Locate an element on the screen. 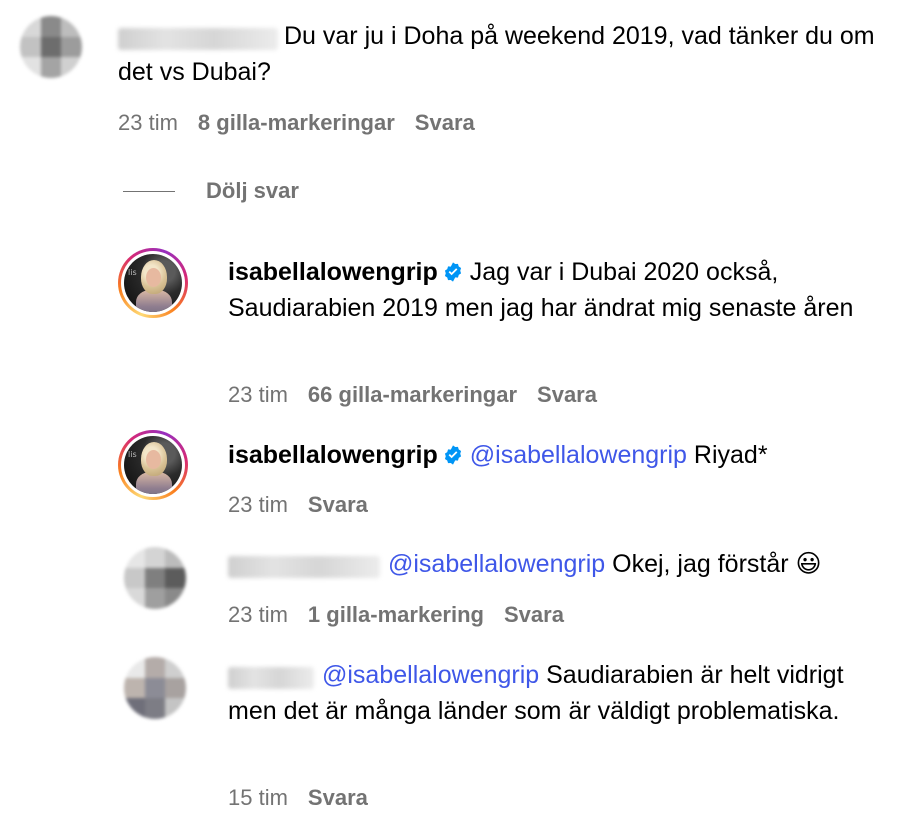 This screenshot has height=824, width=920. reply-meta: 23 tim 1 gilla-markering Svara is located at coordinates (396, 615).